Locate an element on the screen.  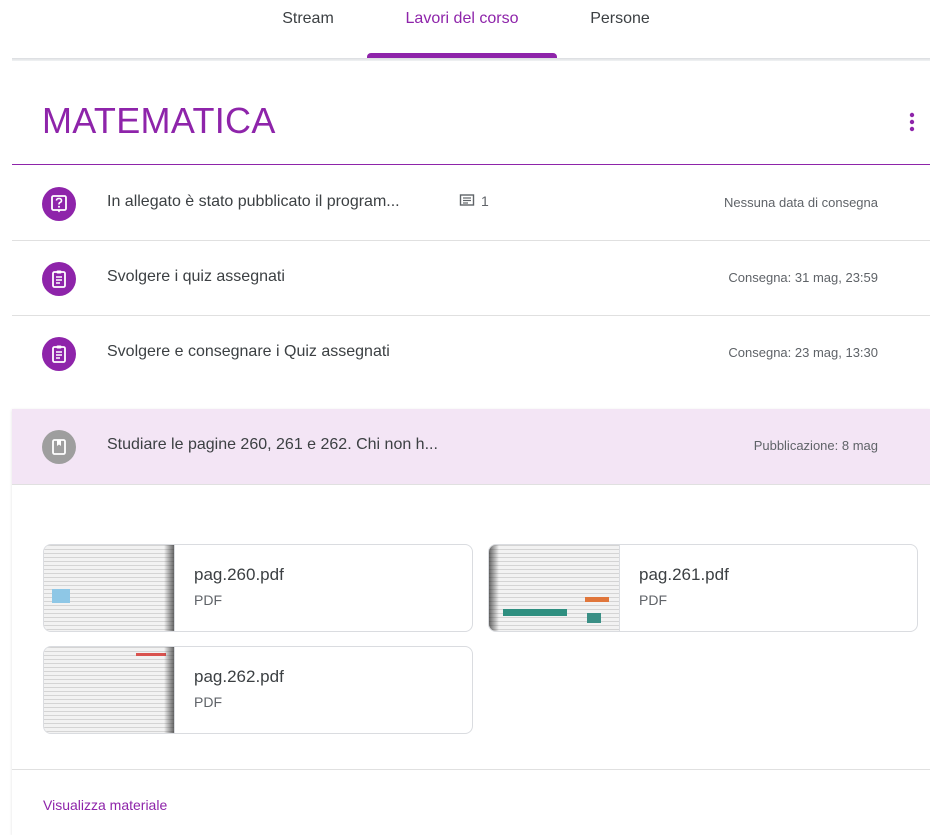
attachment-name: pag.262.pdf is located at coordinates (239, 676).